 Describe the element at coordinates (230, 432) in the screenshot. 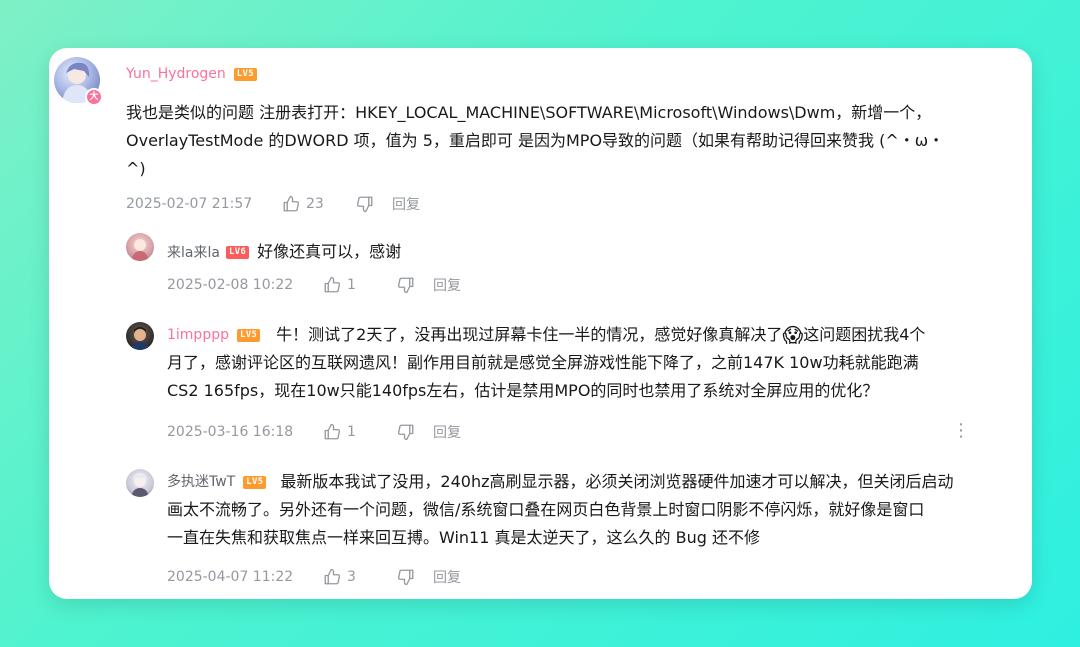

I see `timestamp: 2025-03-16 16:18` at that location.